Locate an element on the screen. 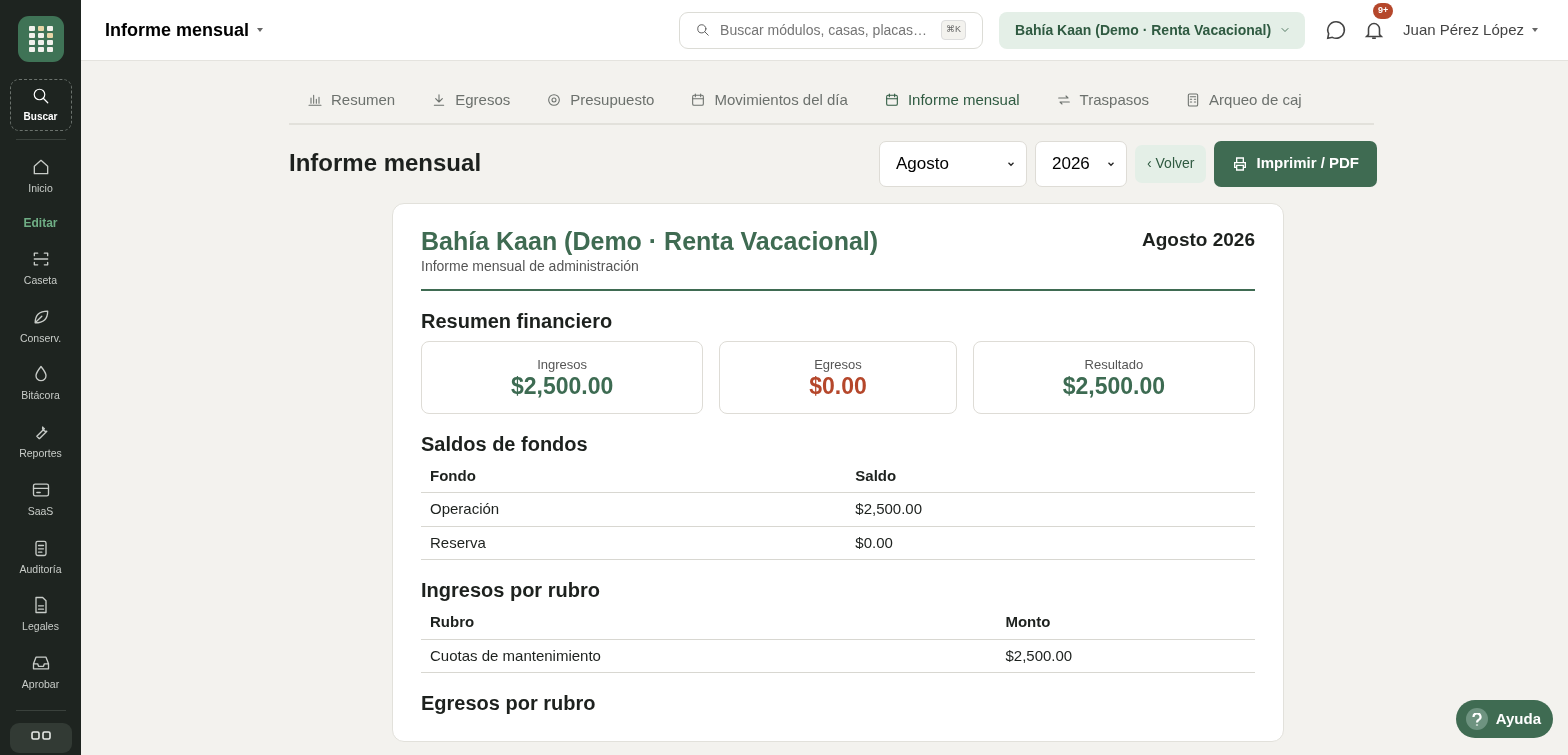 The height and width of the screenshot is (755, 1568). year-select: 2026 is located at coordinates (1081, 163).